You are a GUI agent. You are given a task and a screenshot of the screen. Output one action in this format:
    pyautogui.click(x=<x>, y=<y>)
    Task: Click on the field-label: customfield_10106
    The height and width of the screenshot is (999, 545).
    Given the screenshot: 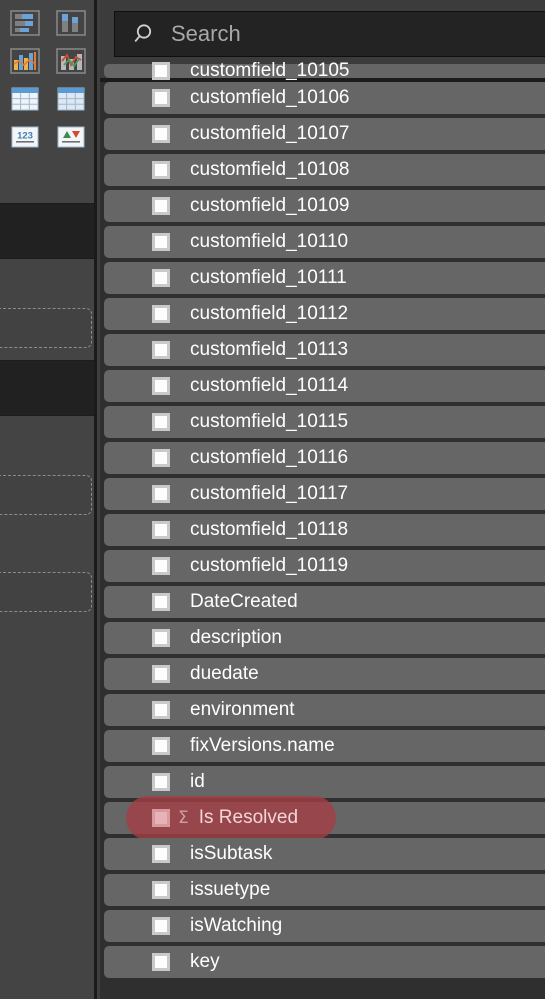 What is the action you would take?
    pyautogui.click(x=270, y=97)
    